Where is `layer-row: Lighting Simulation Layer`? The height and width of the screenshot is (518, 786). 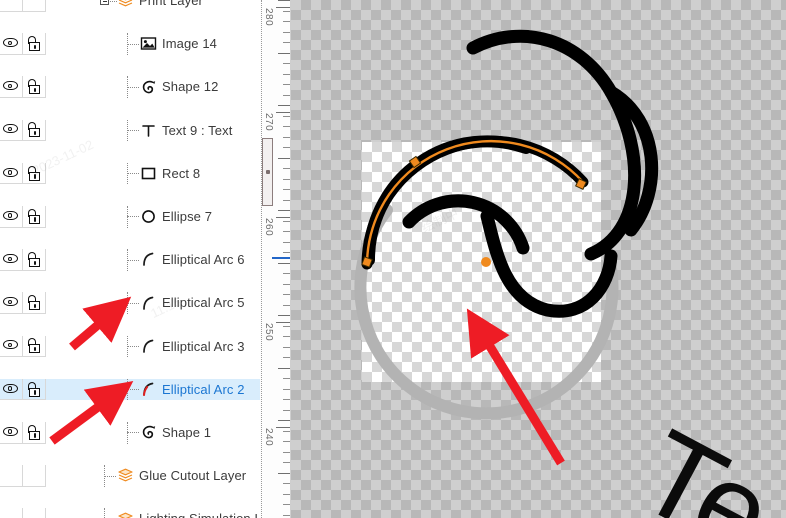
layer-row: Lighting Simulation Layer is located at coordinates (130, 513).